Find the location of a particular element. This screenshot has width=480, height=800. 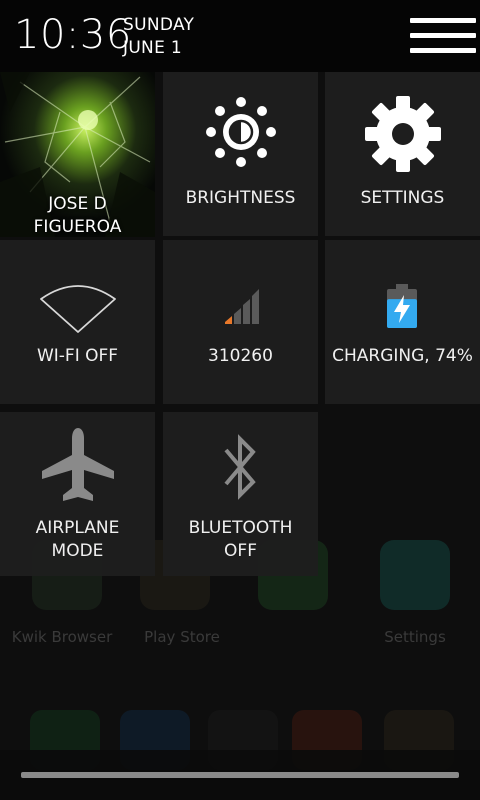

battery-tile: CHARGING, 74% is located at coordinates (402, 322).